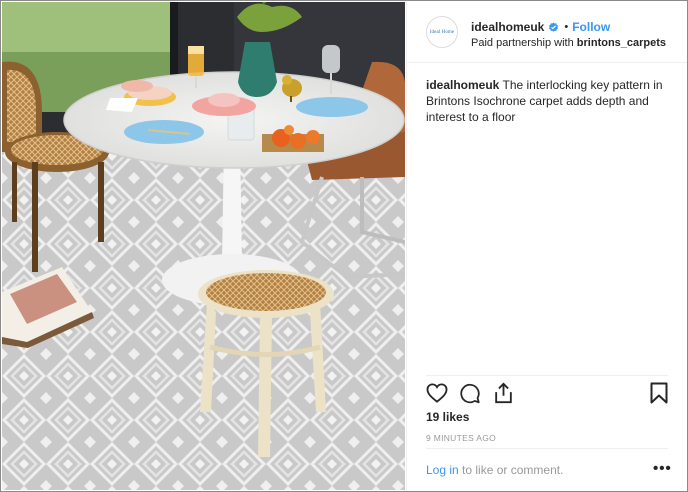 This screenshot has width=688, height=492. I want to click on more-options-icon: •••, so click(662, 468).